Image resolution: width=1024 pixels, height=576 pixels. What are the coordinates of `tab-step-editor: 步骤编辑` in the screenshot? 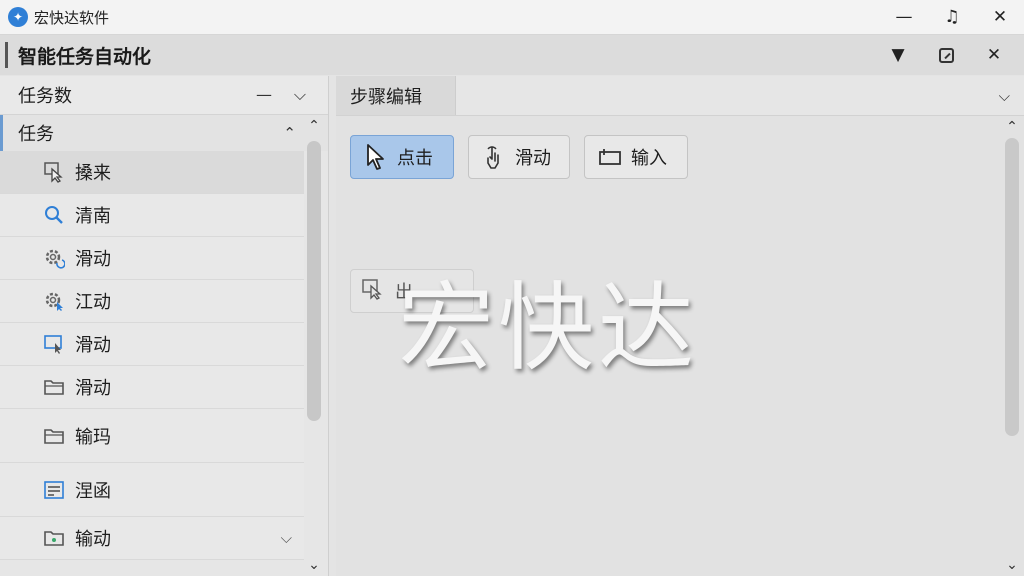 It's located at (396, 95).